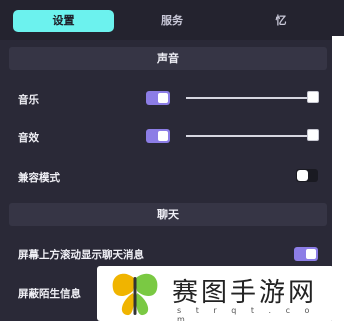 The height and width of the screenshot is (321, 344). Describe the element at coordinates (168, 214) in the screenshot. I see `section-header-chat: 聊天` at that location.